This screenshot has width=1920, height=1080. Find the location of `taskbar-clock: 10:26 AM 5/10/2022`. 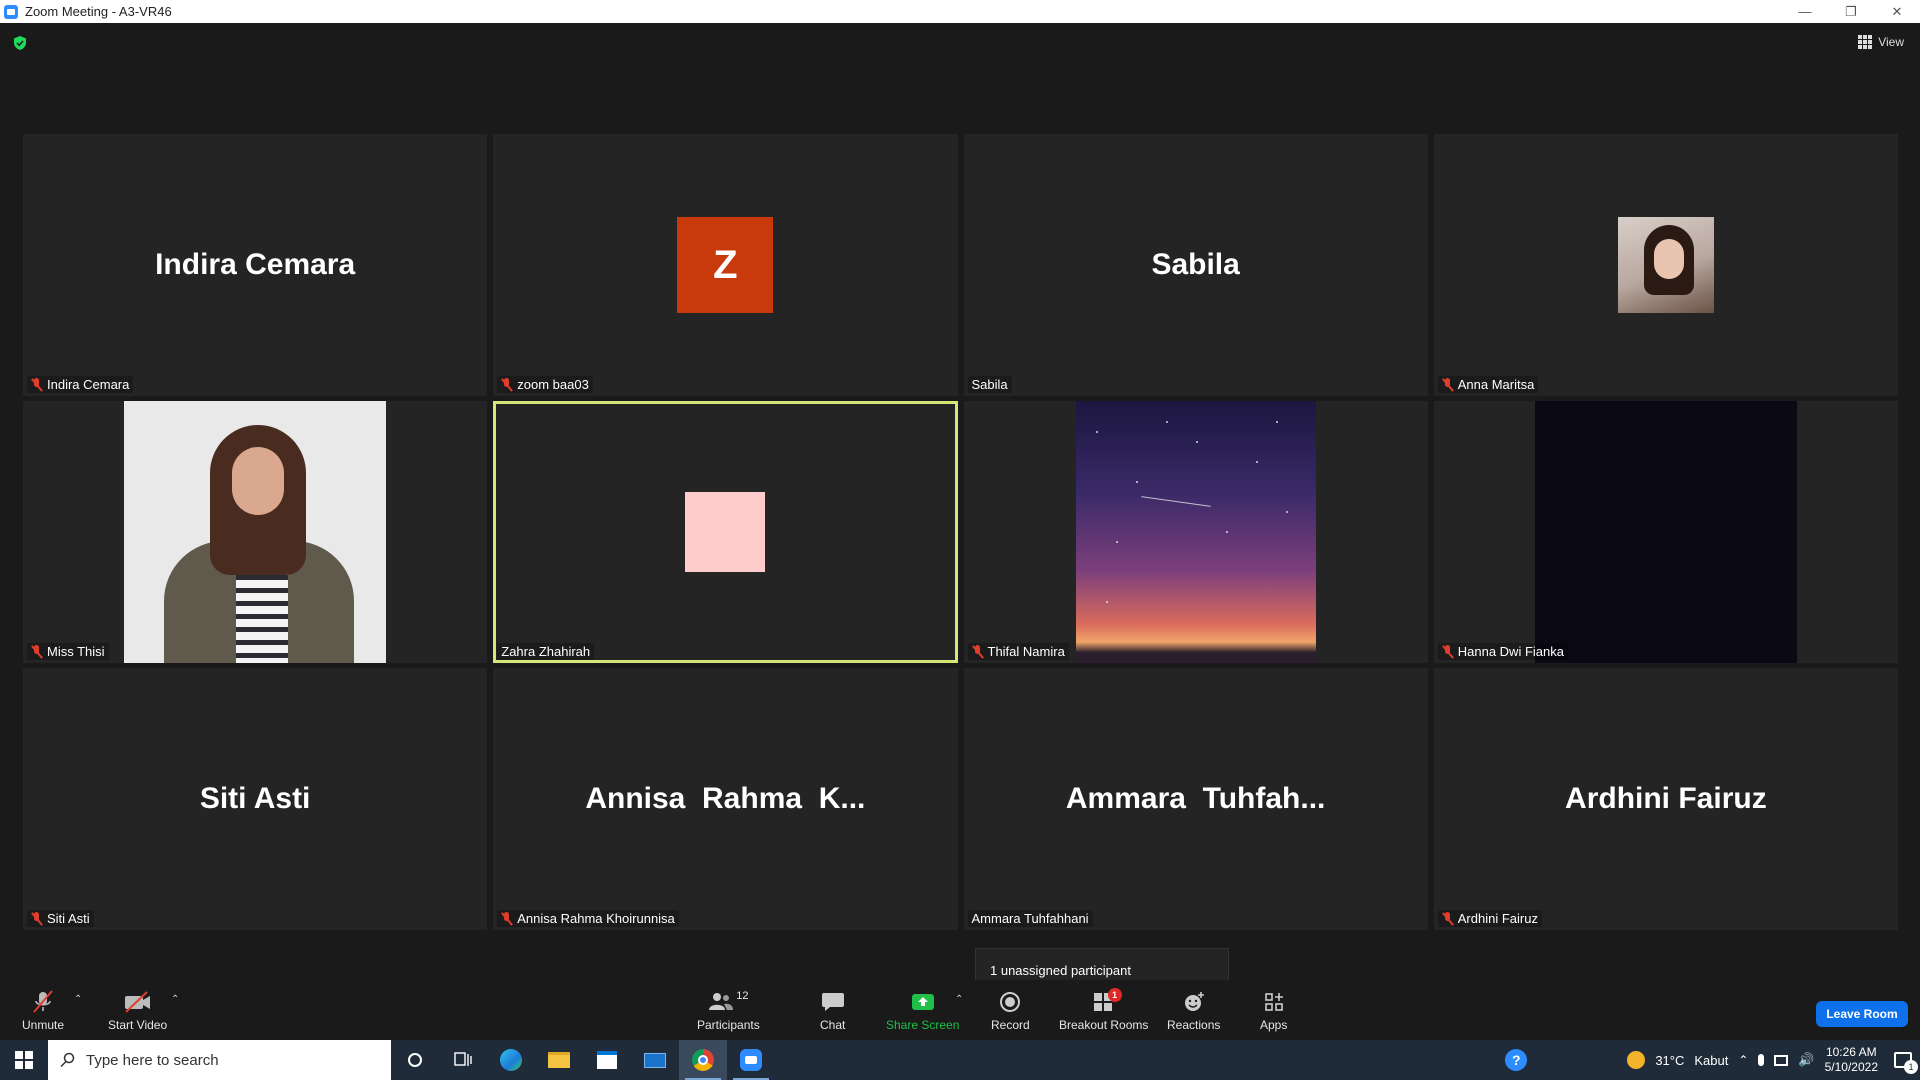

taskbar-clock: 10:26 AM 5/10/2022 is located at coordinates (1851, 1060).